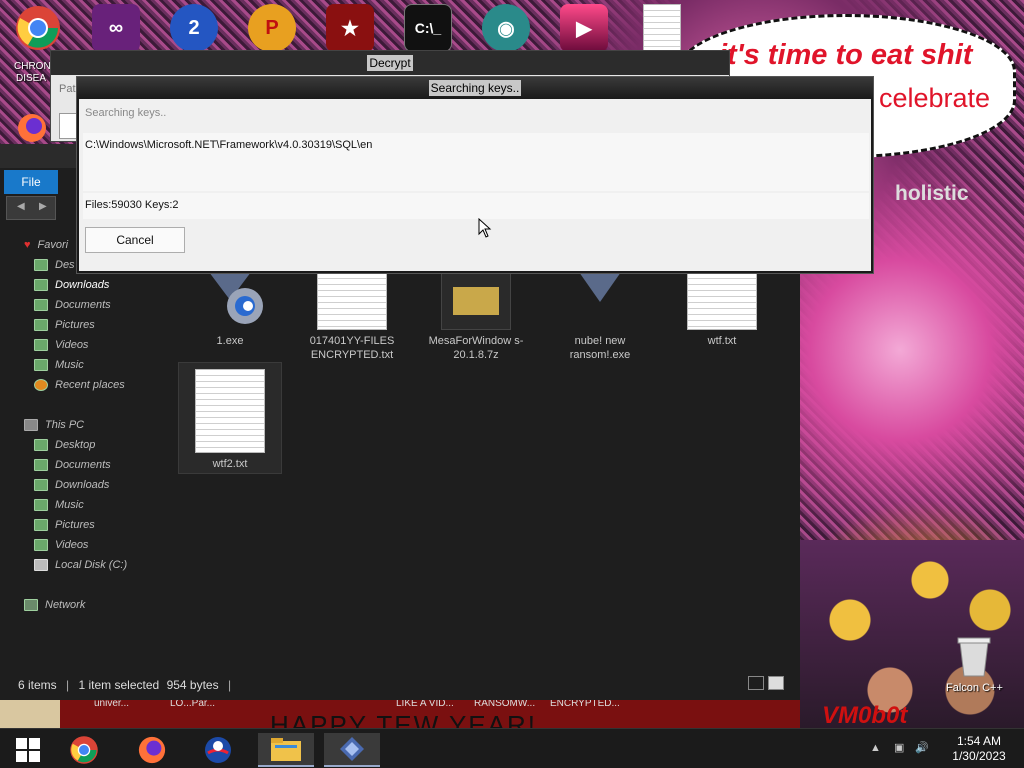  Describe the element at coordinates (756, 683) in the screenshot. I see `details-view-icon` at that location.